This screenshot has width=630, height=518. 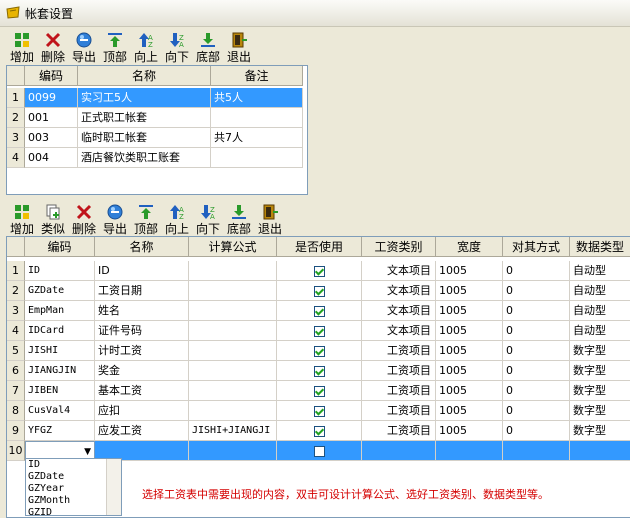 What do you see at coordinates (233, 247) in the screenshot?
I see `column-header: 计算公式` at bounding box center [233, 247].